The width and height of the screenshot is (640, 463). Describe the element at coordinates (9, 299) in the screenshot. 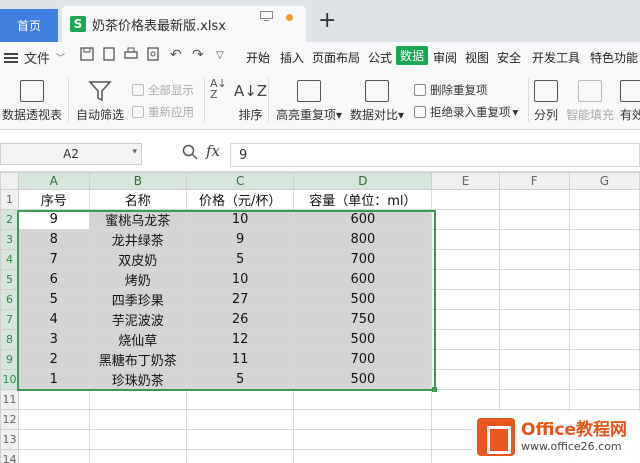

I see `row-header: 6` at that location.